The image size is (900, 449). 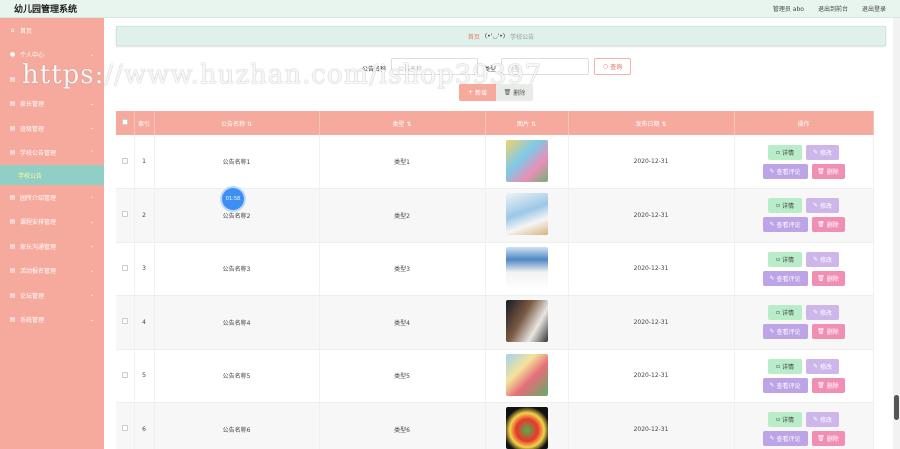 I want to click on sidebar-item-classes: ▤ 班级管理 ⌄, so click(x=52, y=128).